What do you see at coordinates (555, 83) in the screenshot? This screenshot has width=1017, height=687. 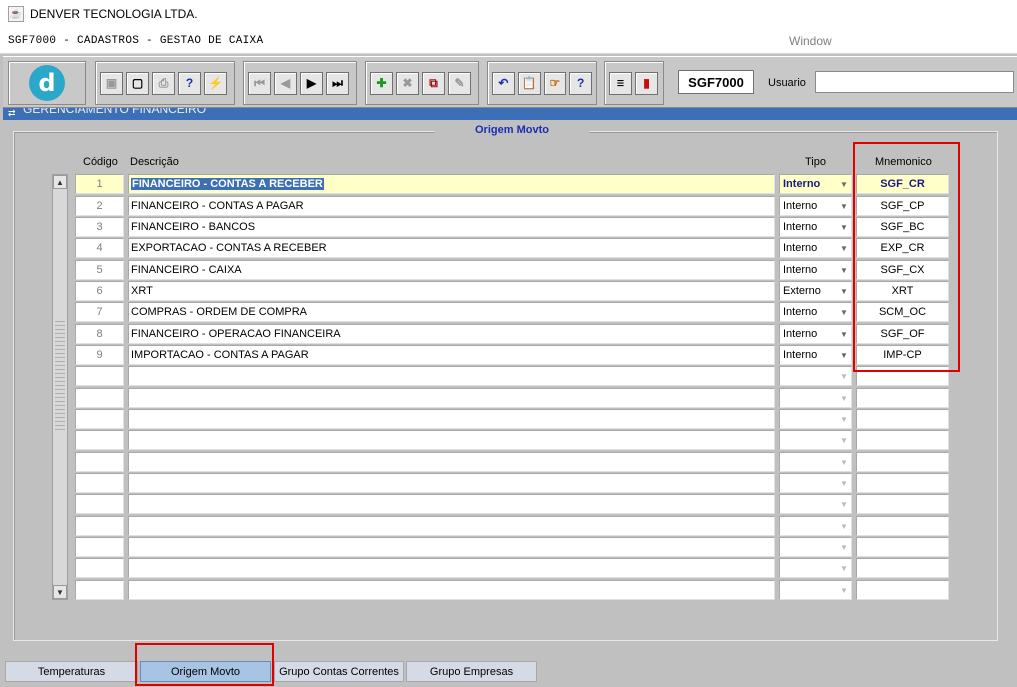 I see `exit-form-icon: ☞` at bounding box center [555, 83].